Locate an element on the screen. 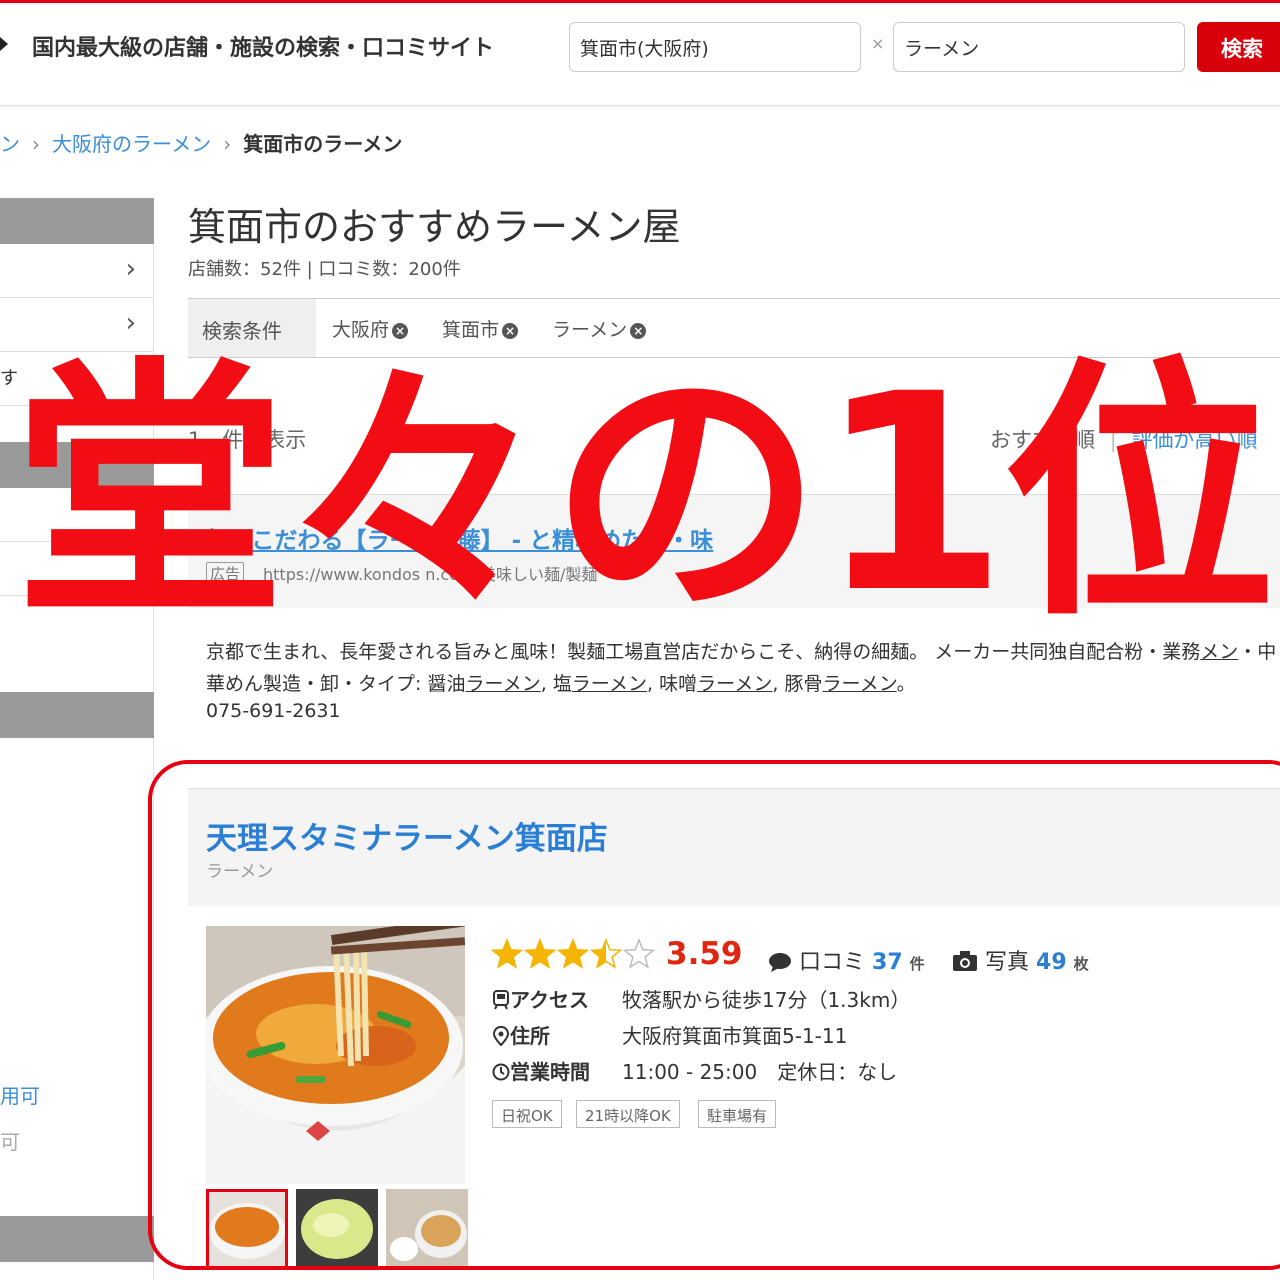 This screenshot has width=1280, height=1280. speech-bubble-icon is located at coordinates (780, 962).